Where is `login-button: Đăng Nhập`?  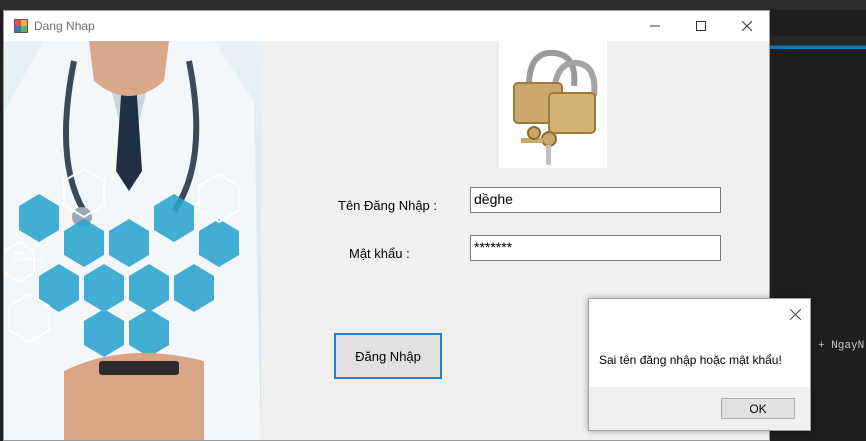
login-button: Đăng Nhập is located at coordinates (388, 356).